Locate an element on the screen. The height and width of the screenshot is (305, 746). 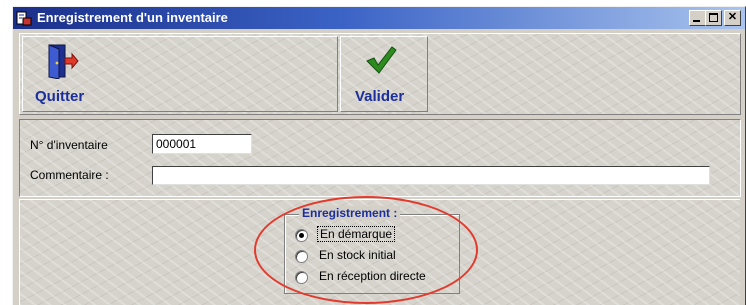
validate-label: Valider is located at coordinates (380, 96).